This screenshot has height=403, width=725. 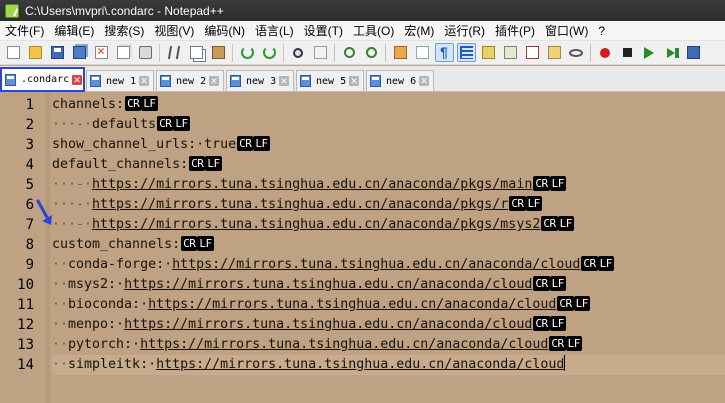 What do you see at coordinates (29, 125) in the screenshot?
I see `line-number: 2` at bounding box center [29, 125].